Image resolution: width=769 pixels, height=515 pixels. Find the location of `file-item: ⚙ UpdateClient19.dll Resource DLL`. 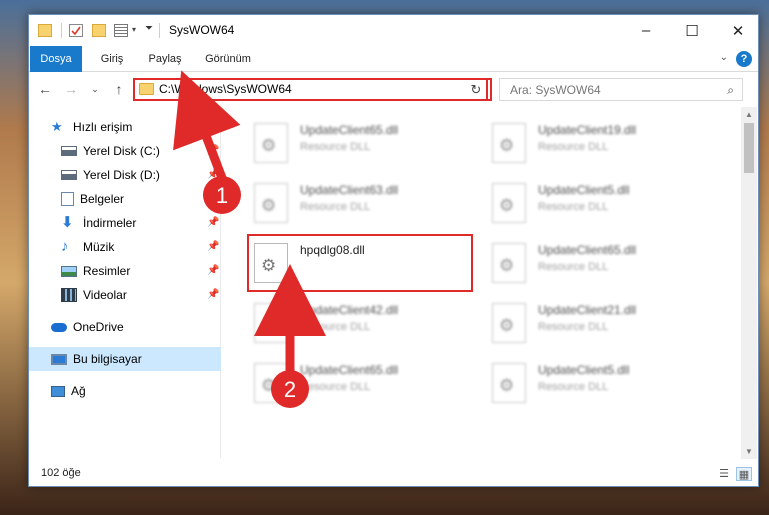

file-item: ⚙ UpdateClient19.dll Resource DLL is located at coordinates (603, 143).